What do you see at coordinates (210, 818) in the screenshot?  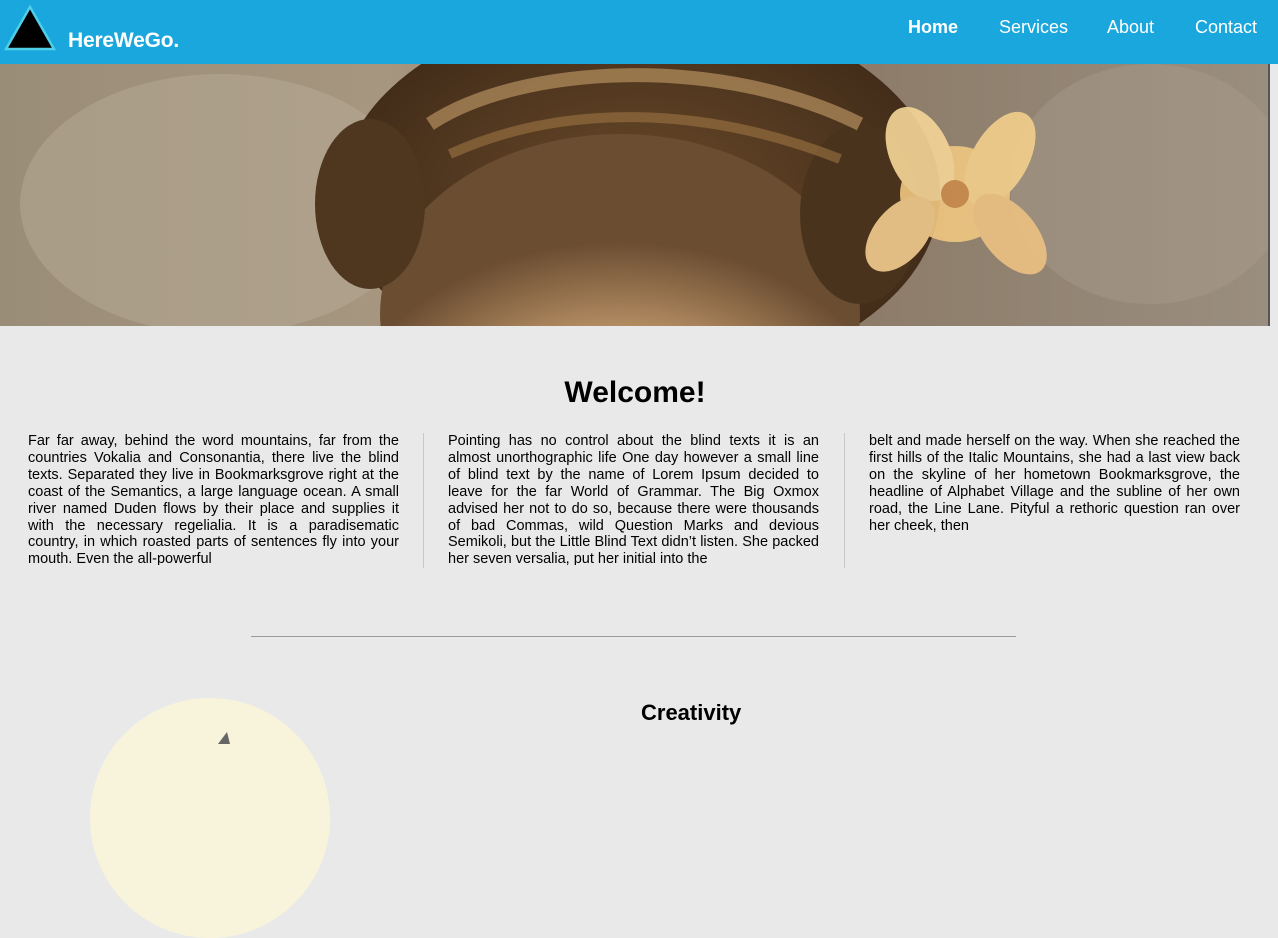 I see `creativity-image` at bounding box center [210, 818].